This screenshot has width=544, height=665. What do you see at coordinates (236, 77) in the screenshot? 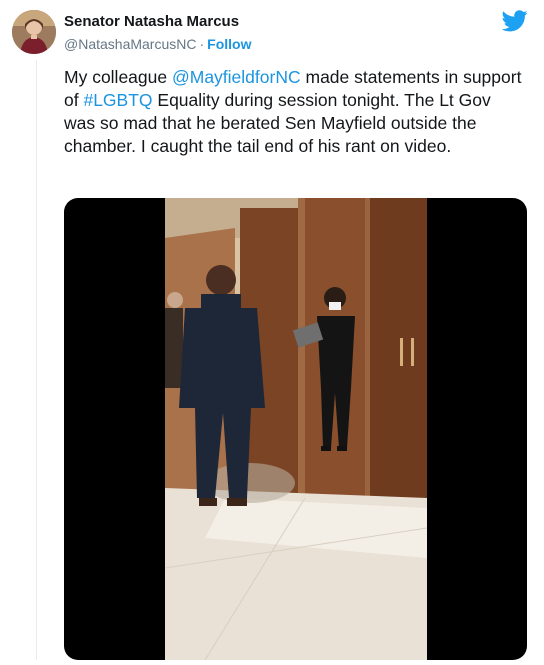
I see `mention-link: @MayfieldforNC` at bounding box center [236, 77].